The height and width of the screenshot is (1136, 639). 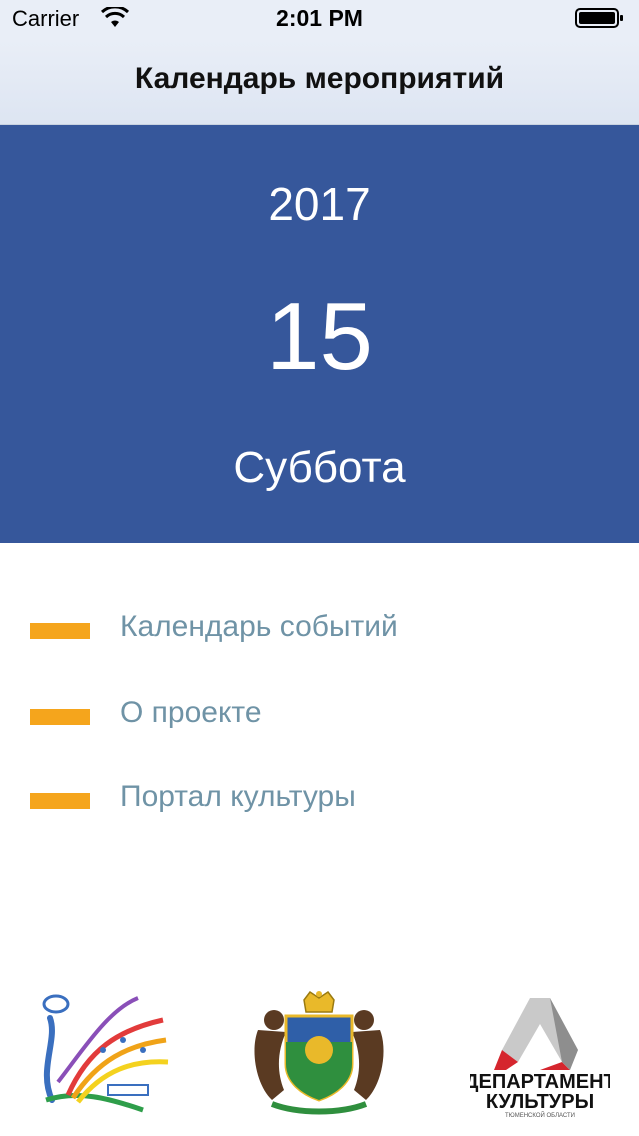 I want to click on menu-item-label: Календарь событий, so click(x=259, y=626).